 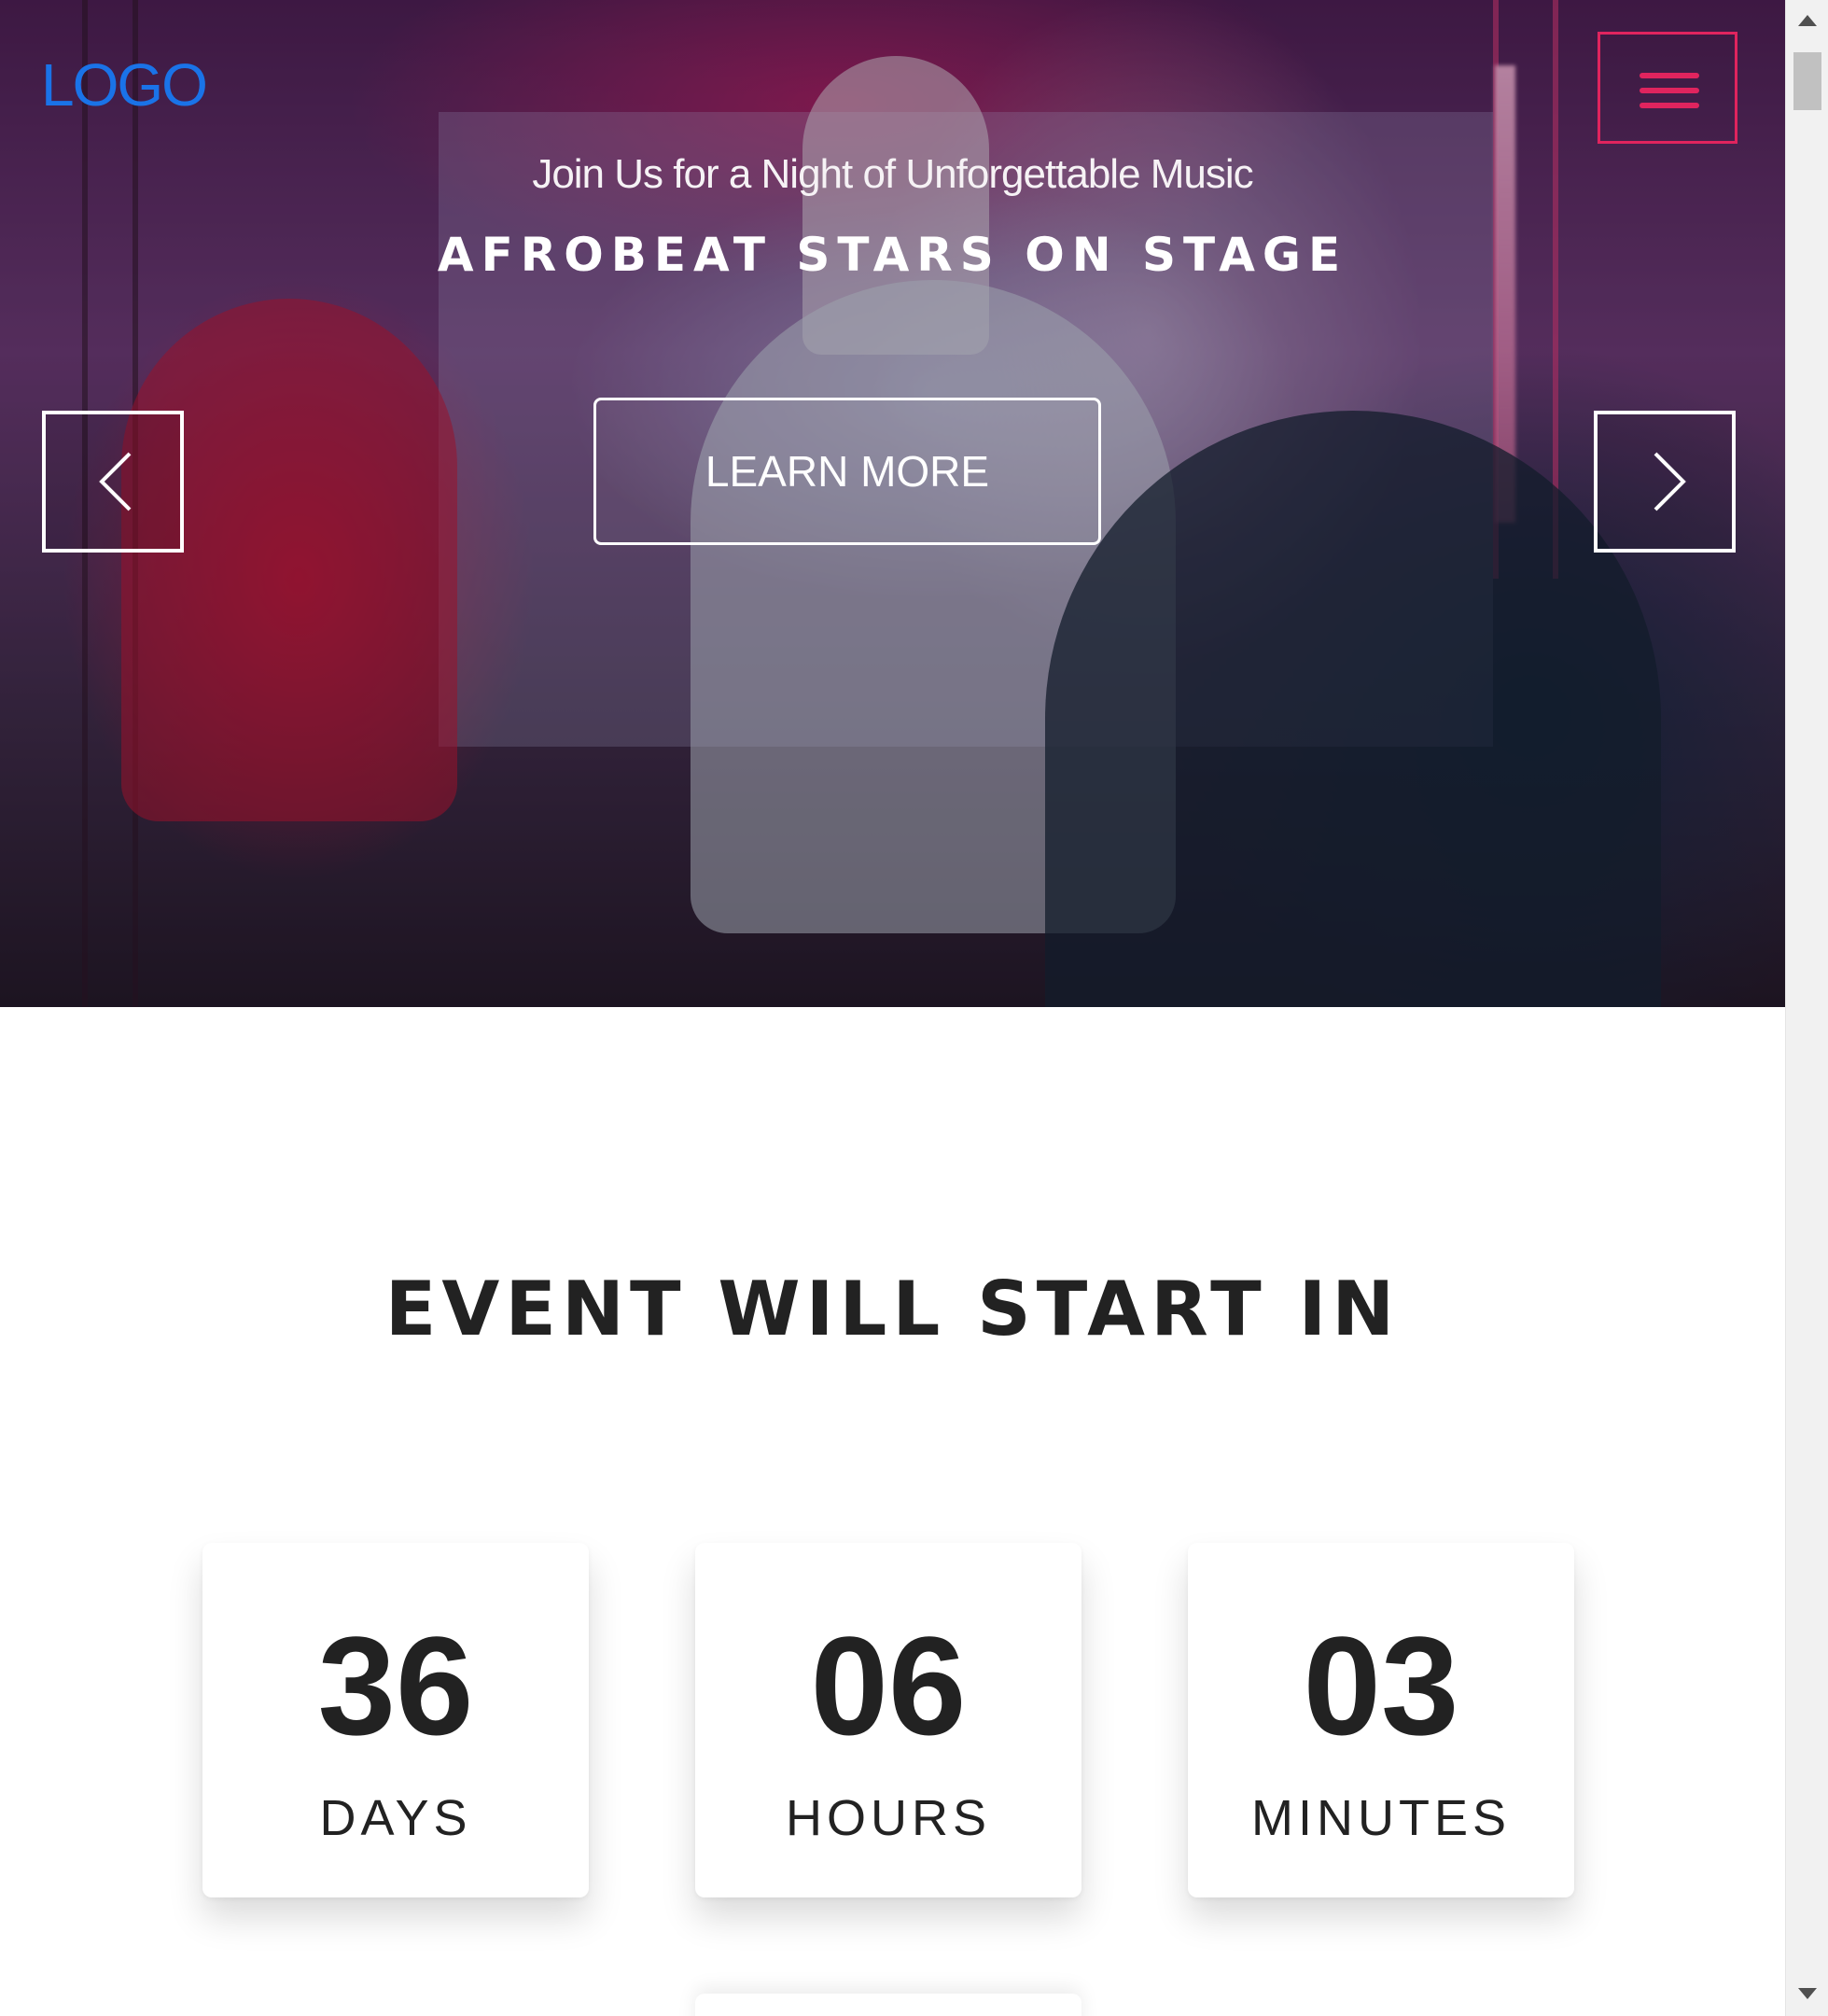 I want to click on menu-button, so click(x=1667, y=88).